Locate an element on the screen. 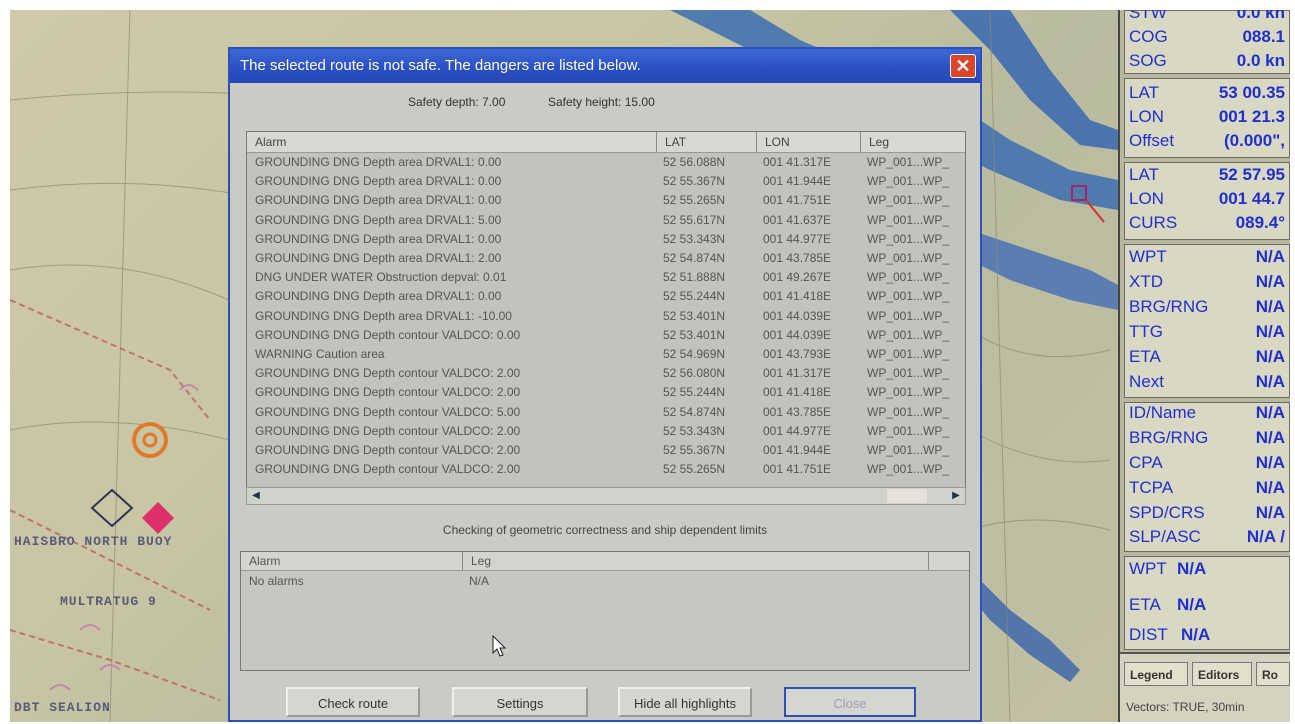 The image size is (1295, 724). cell-alarm: GROUNDING DNG Depth area DRVAL1: -10.00 is located at coordinates (383, 315).